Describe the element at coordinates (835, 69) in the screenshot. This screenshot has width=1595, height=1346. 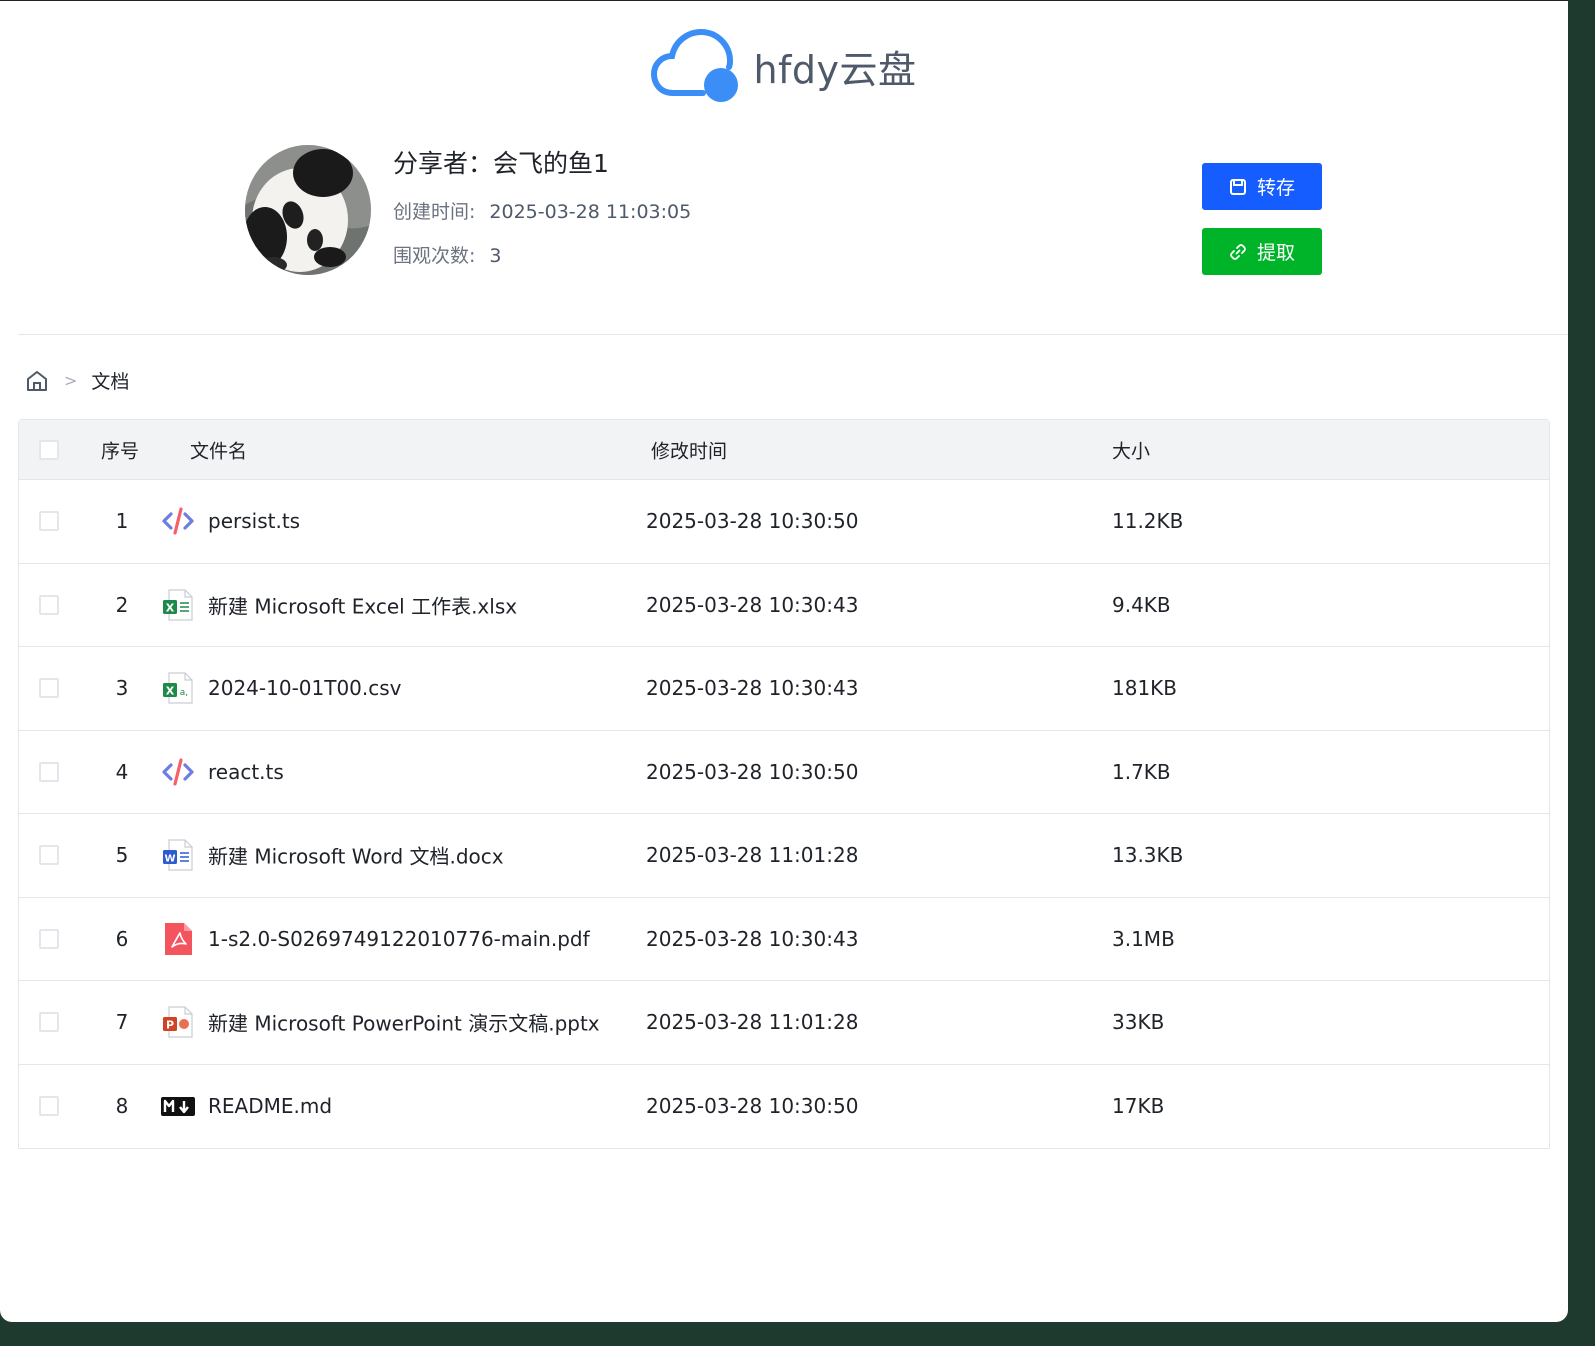
I see `app-name: hfdy云盘` at that location.